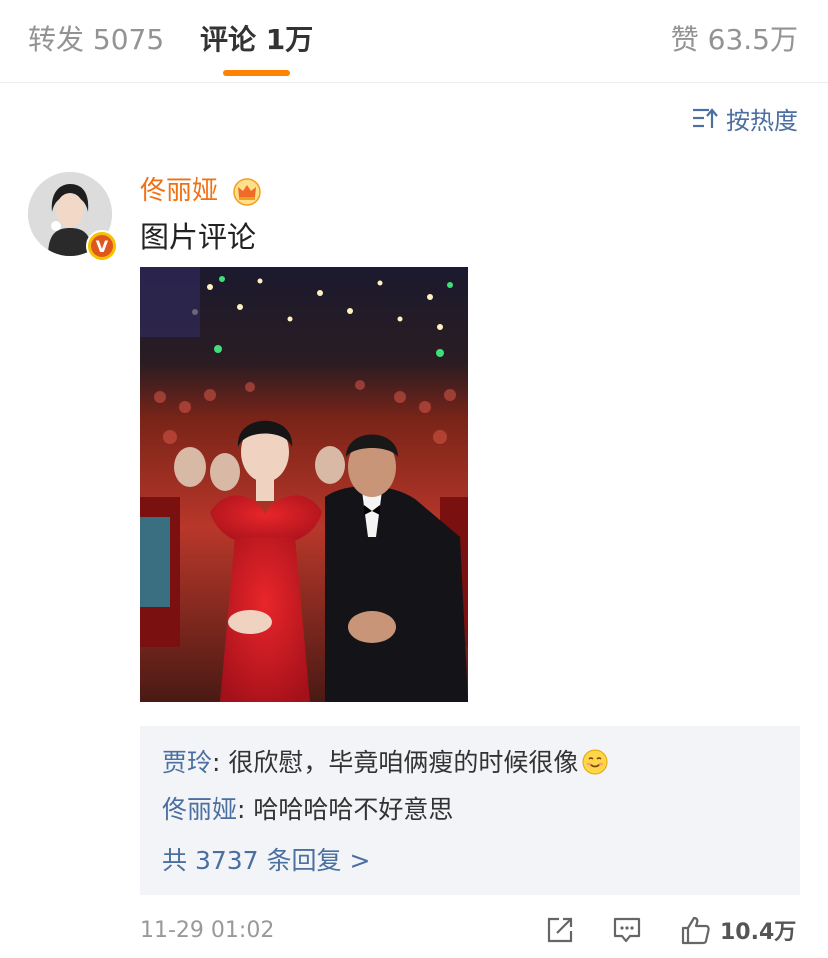 This screenshot has width=828, height=958. I want to click on like-count: 10.4万, so click(758, 932).